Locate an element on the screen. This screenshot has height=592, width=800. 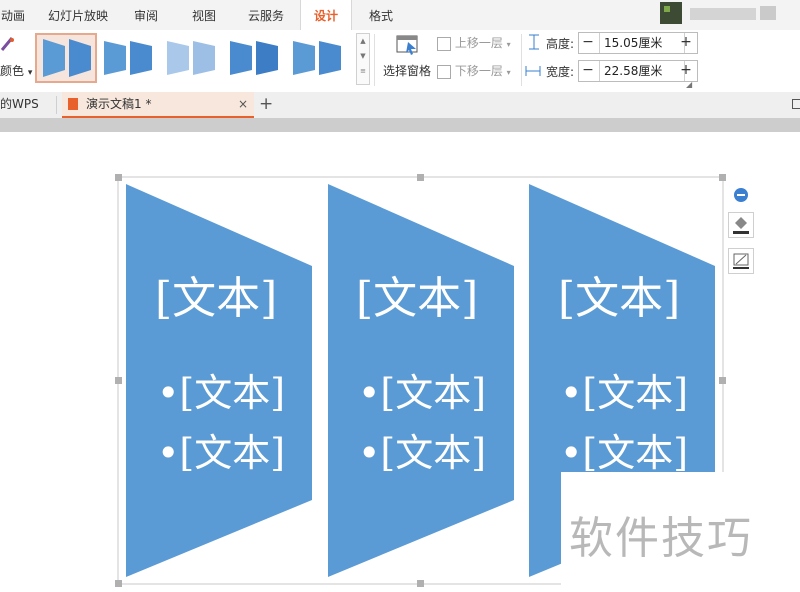
fill-color-button is located at coordinates (741, 225).